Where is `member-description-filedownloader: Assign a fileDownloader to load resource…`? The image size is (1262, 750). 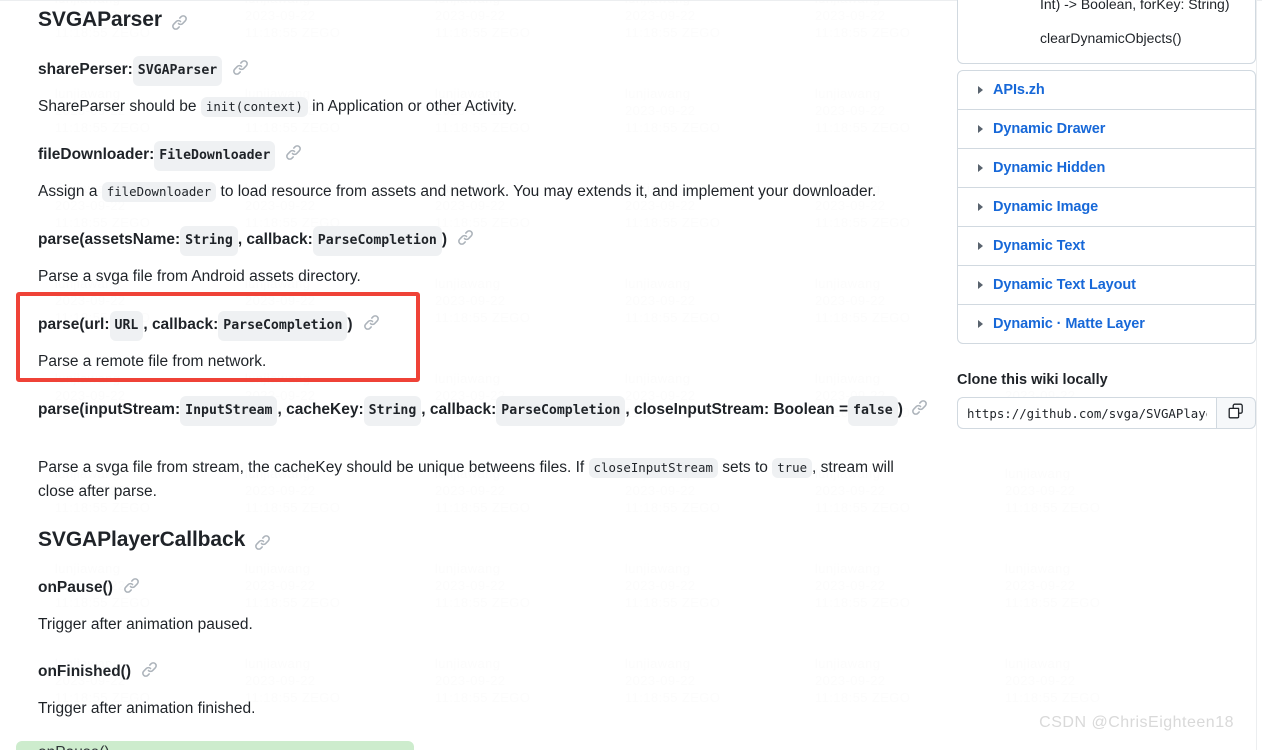 member-description-filedownloader: Assign a fileDownloader to load resource… is located at coordinates (488, 192).